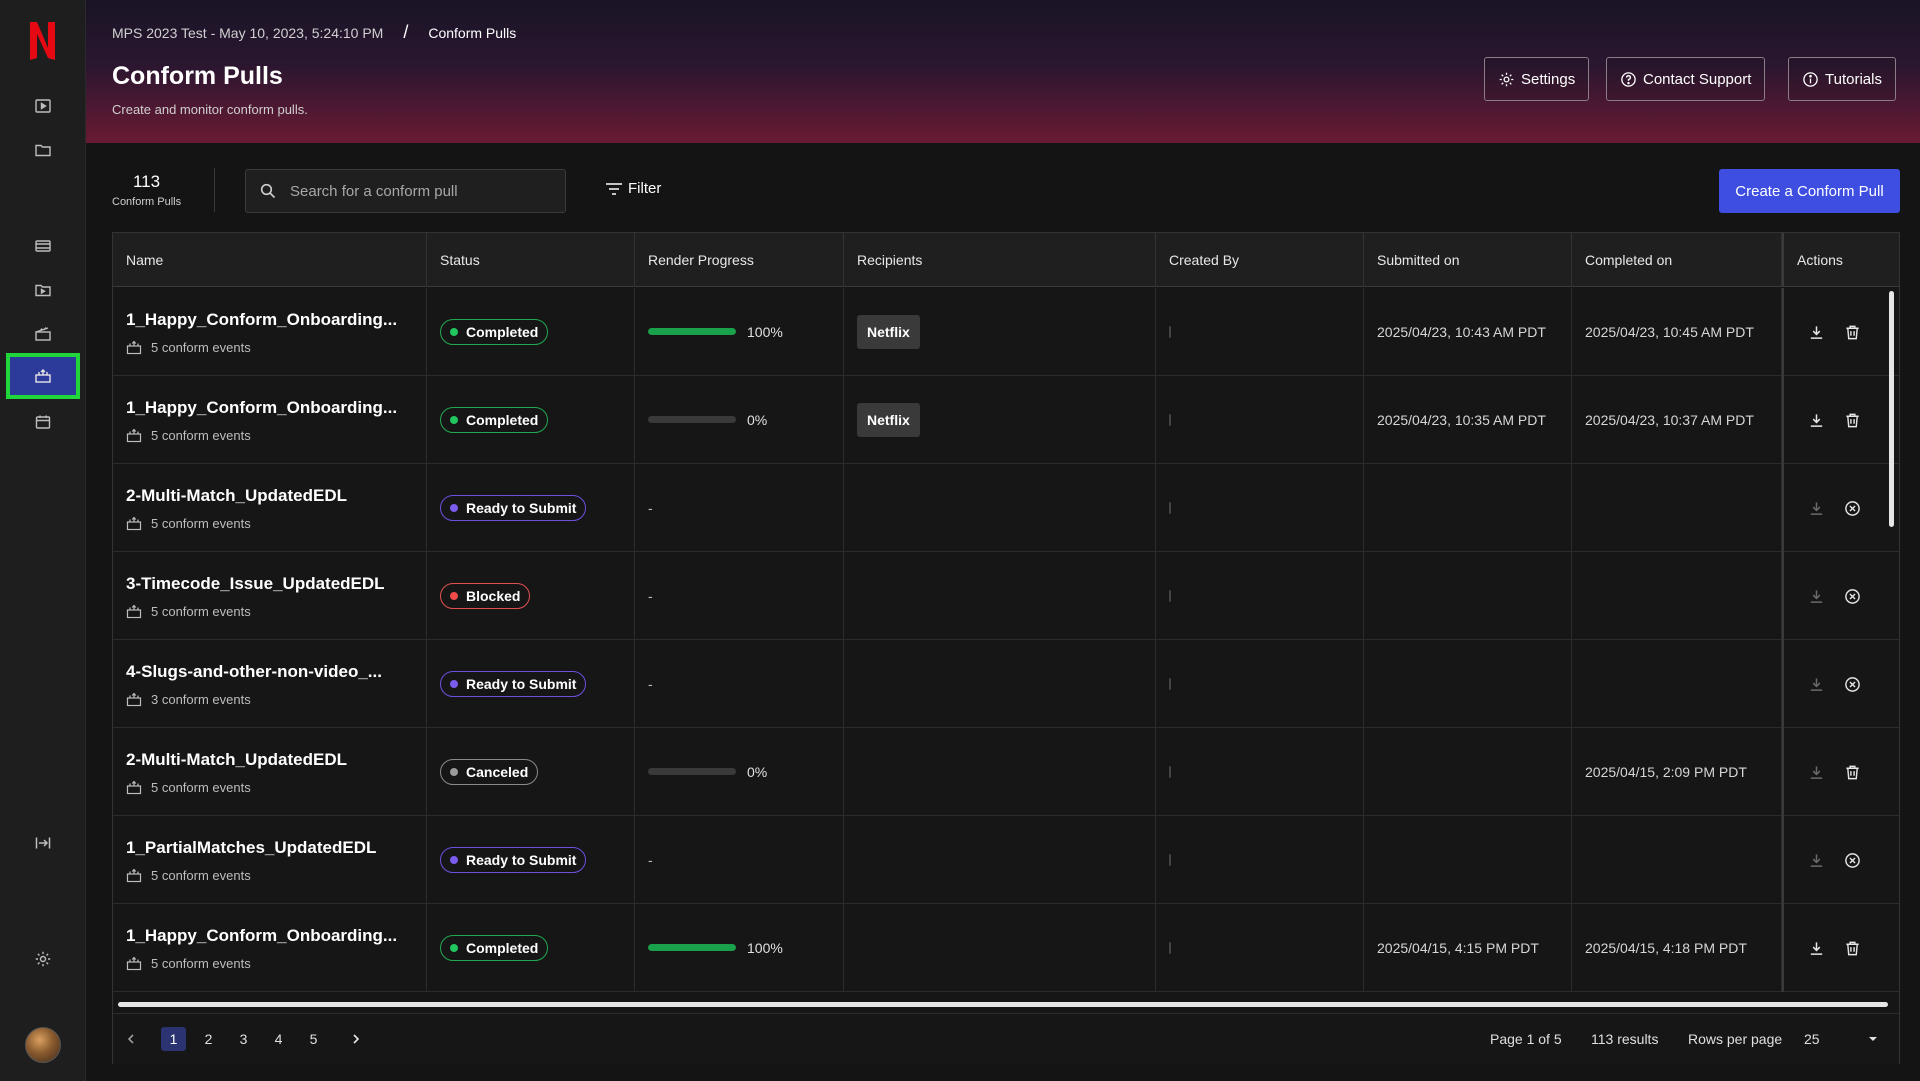  Describe the element at coordinates (43, 290) in the screenshot. I see `media-folder-icon` at that location.